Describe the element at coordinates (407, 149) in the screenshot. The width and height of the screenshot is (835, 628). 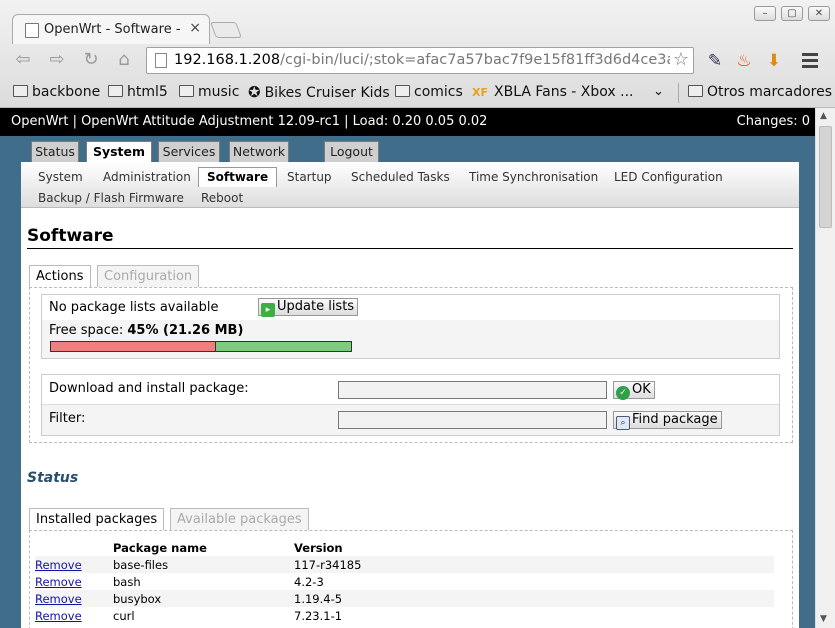
I see `main-menu: Status System Services Network Logout` at that location.